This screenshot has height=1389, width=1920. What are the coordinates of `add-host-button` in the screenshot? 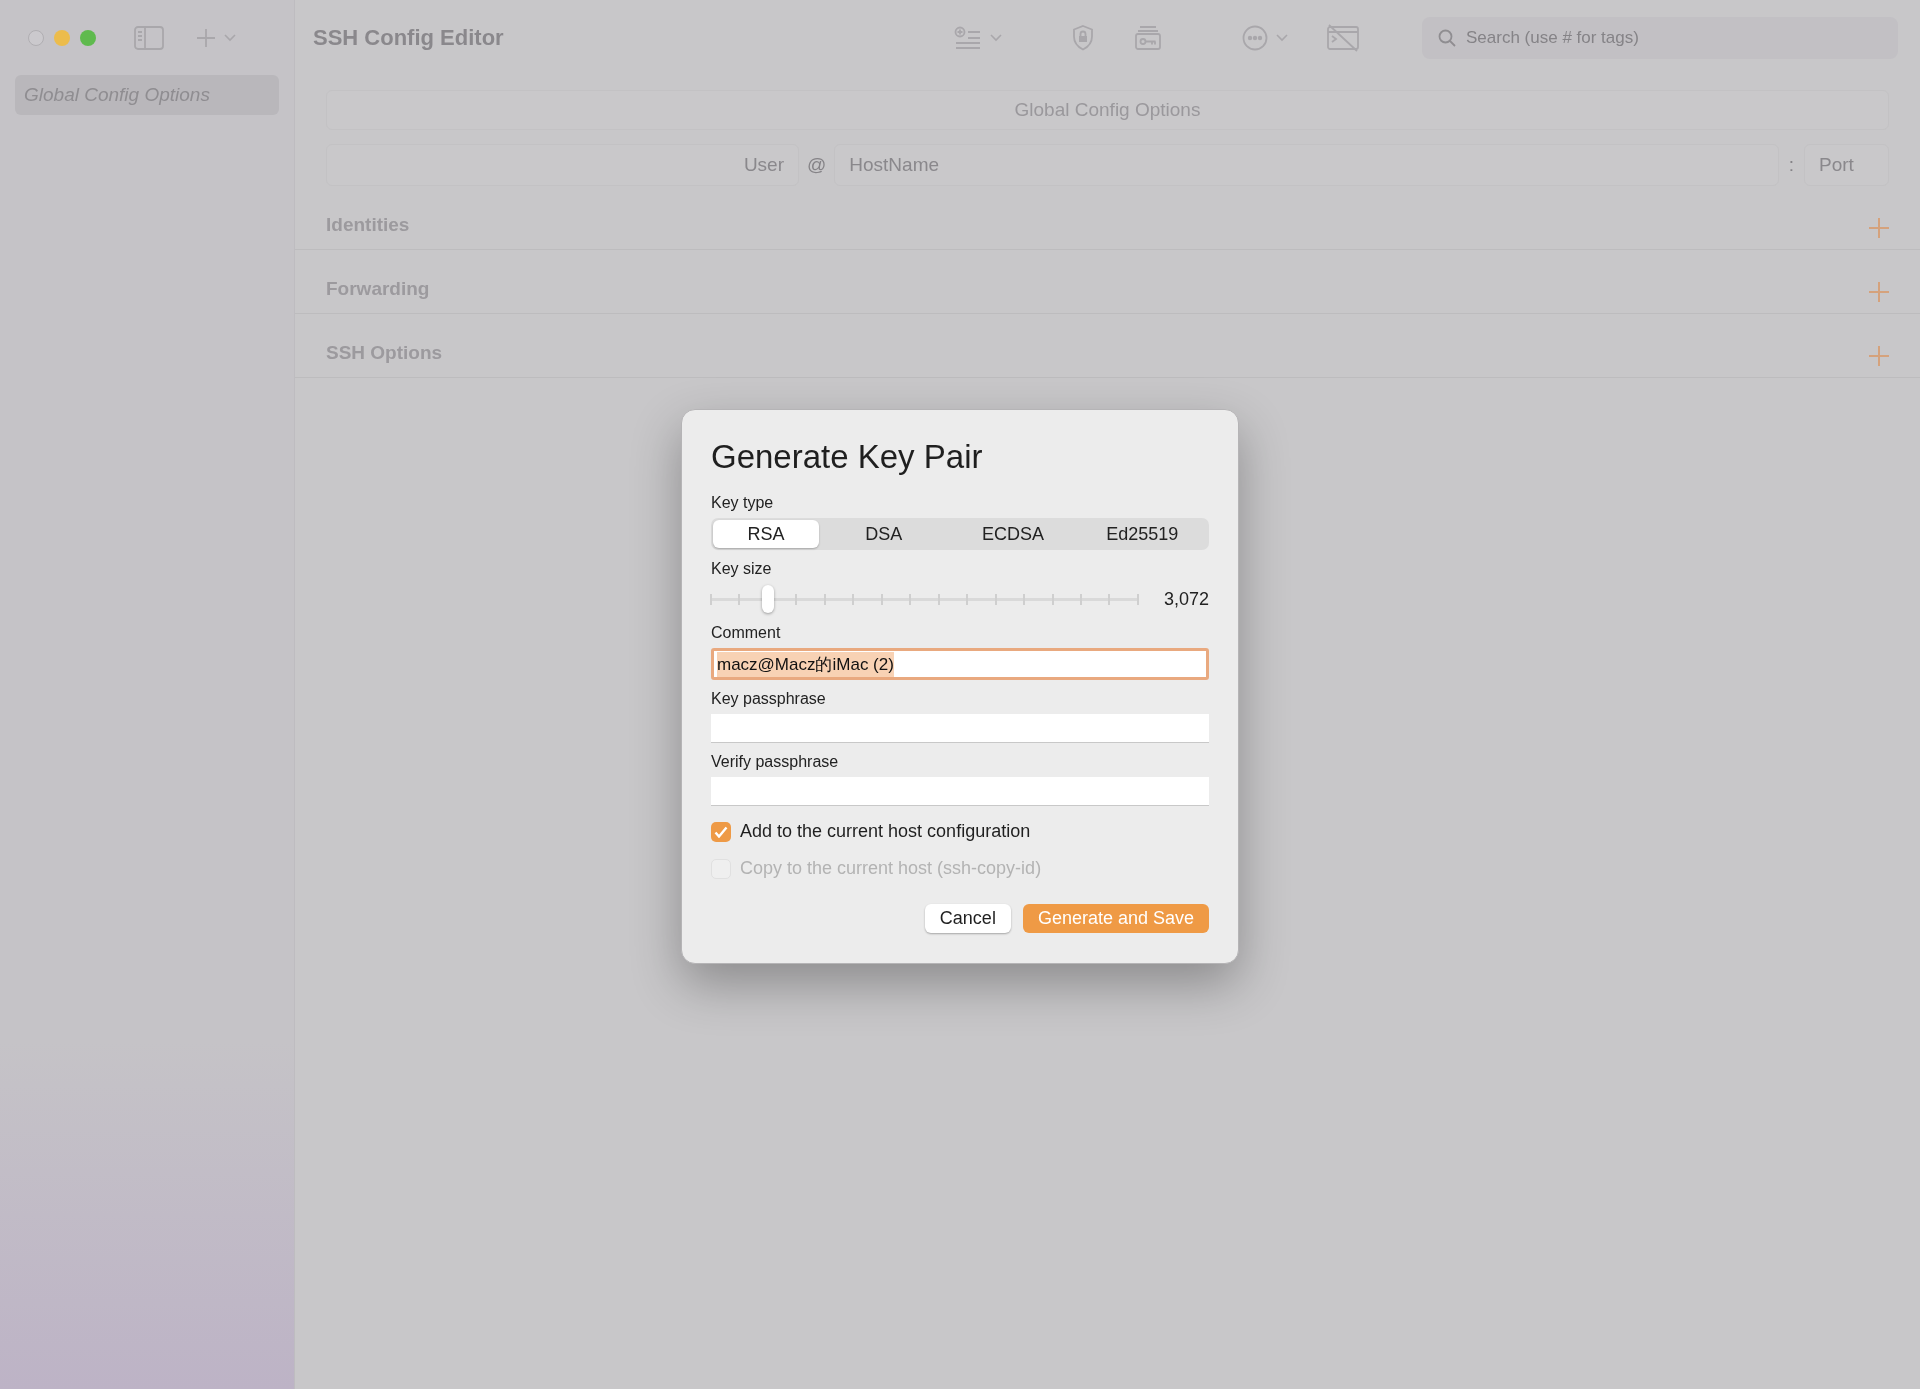 It's located at (216, 37).